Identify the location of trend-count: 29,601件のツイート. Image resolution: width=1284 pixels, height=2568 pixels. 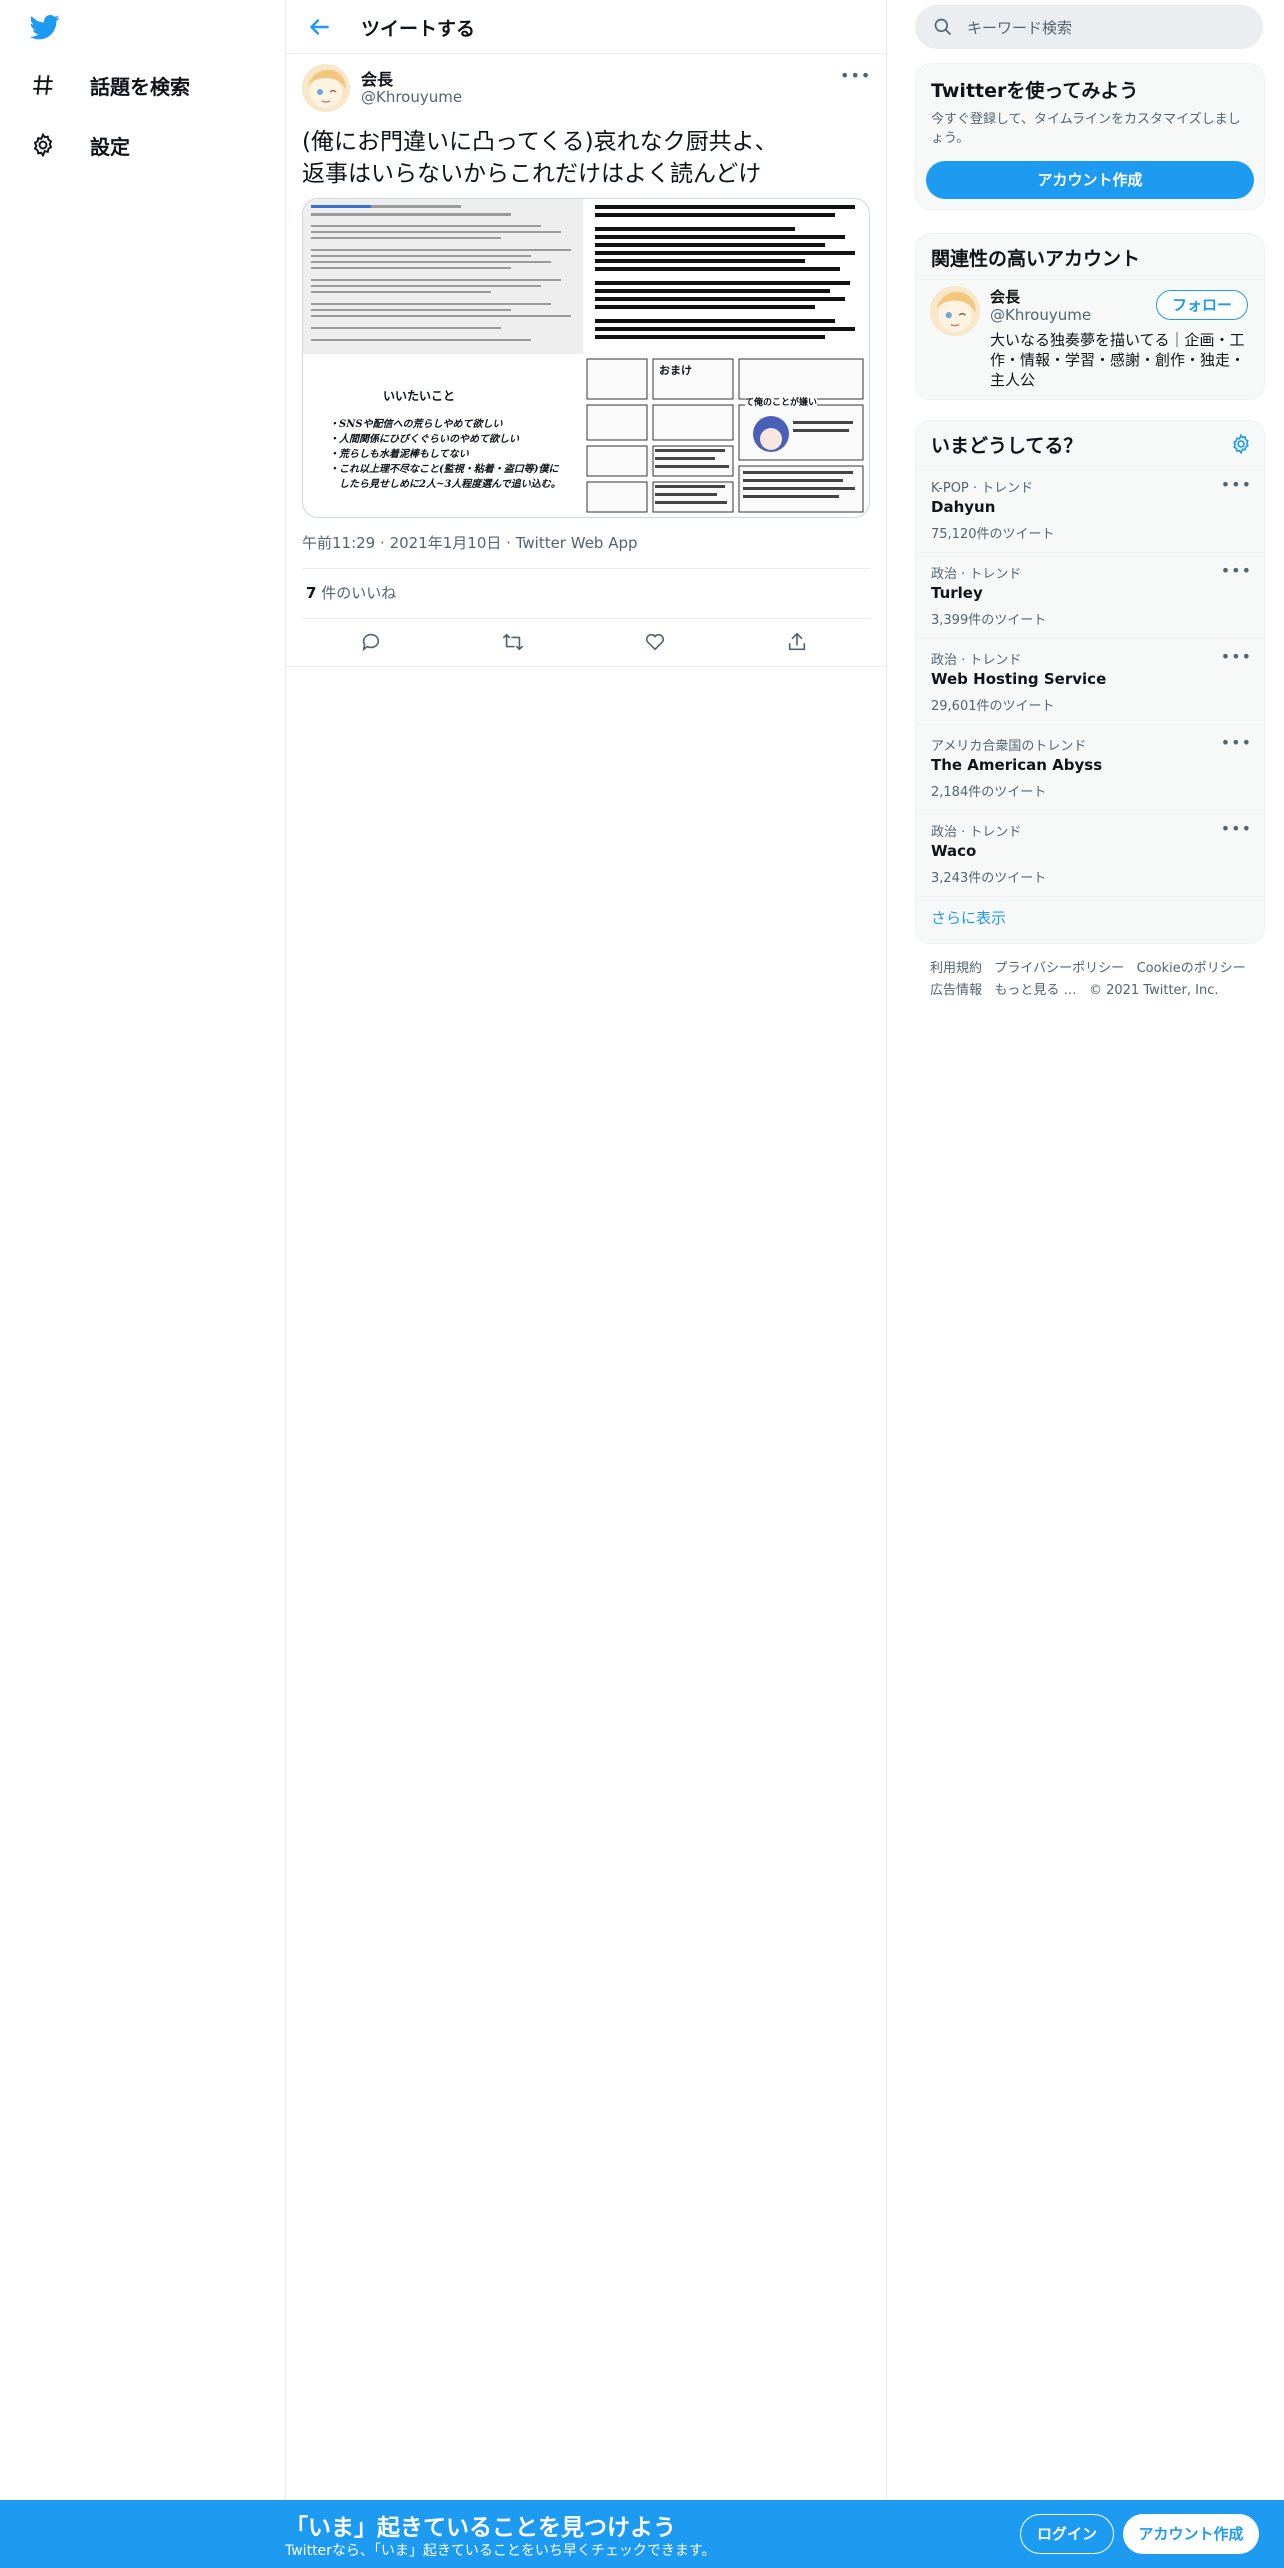
(993, 706).